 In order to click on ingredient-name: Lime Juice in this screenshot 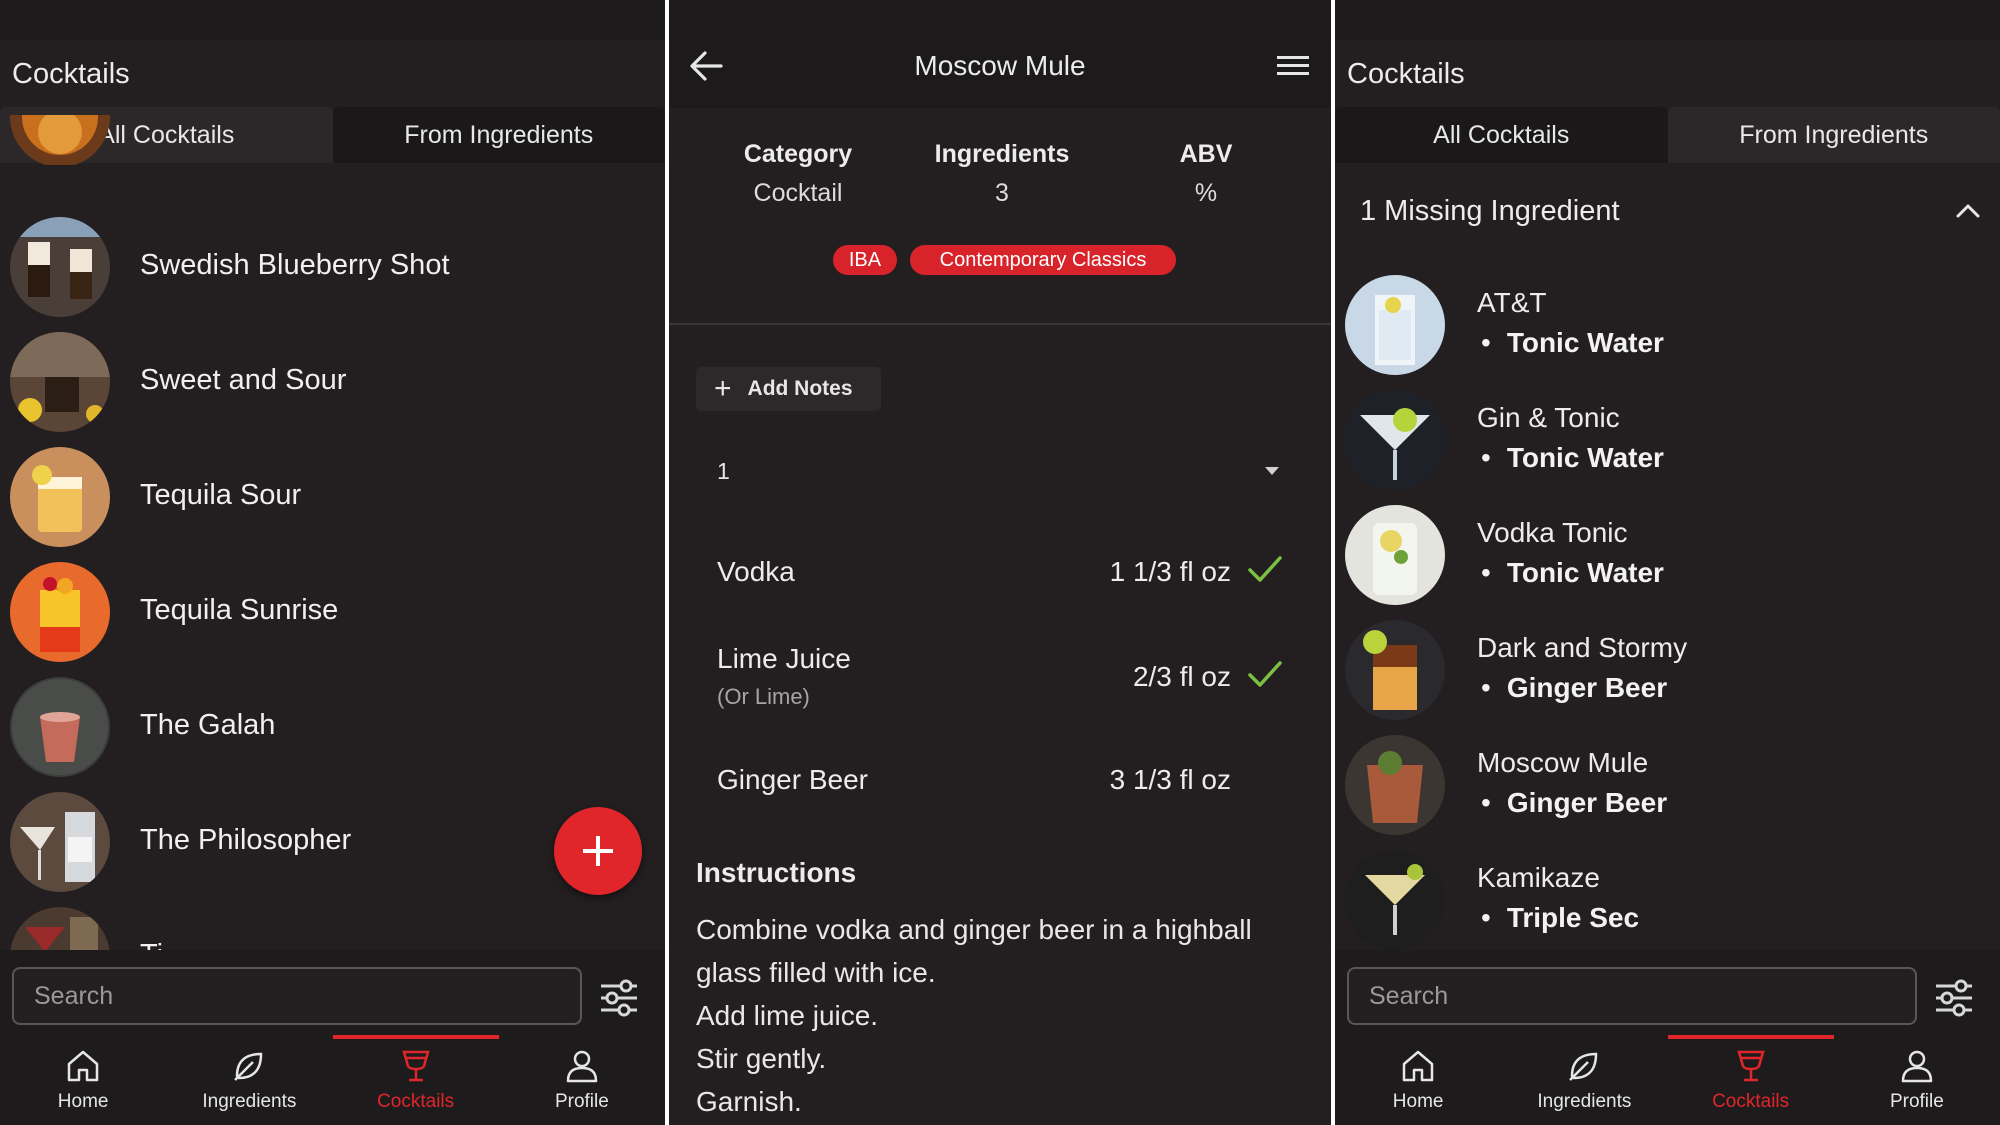, I will do `click(784, 658)`.